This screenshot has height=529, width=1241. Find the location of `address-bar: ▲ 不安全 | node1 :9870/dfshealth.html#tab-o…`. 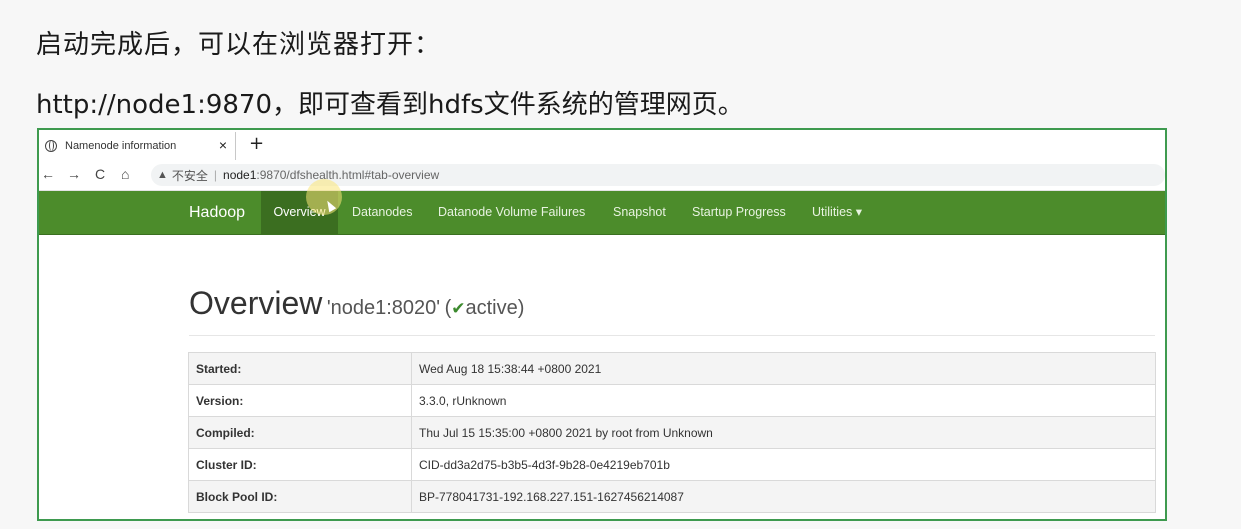

address-bar: ▲ 不安全 | node1 :9870/dfshealth.html#tab-o… is located at coordinates (658, 175).